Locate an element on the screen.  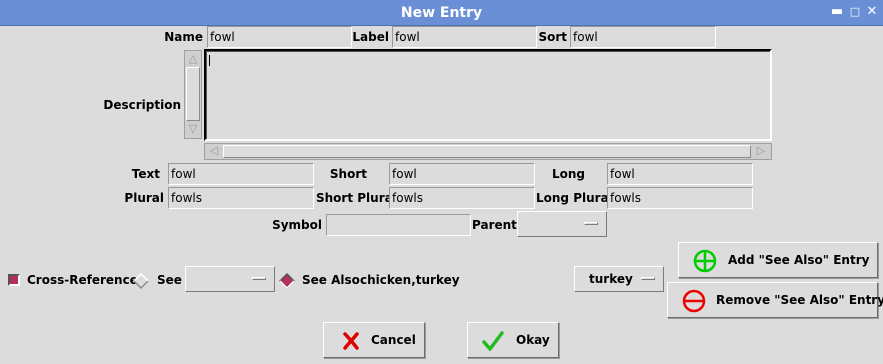
see-also-label: See Also is located at coordinates (331, 280).